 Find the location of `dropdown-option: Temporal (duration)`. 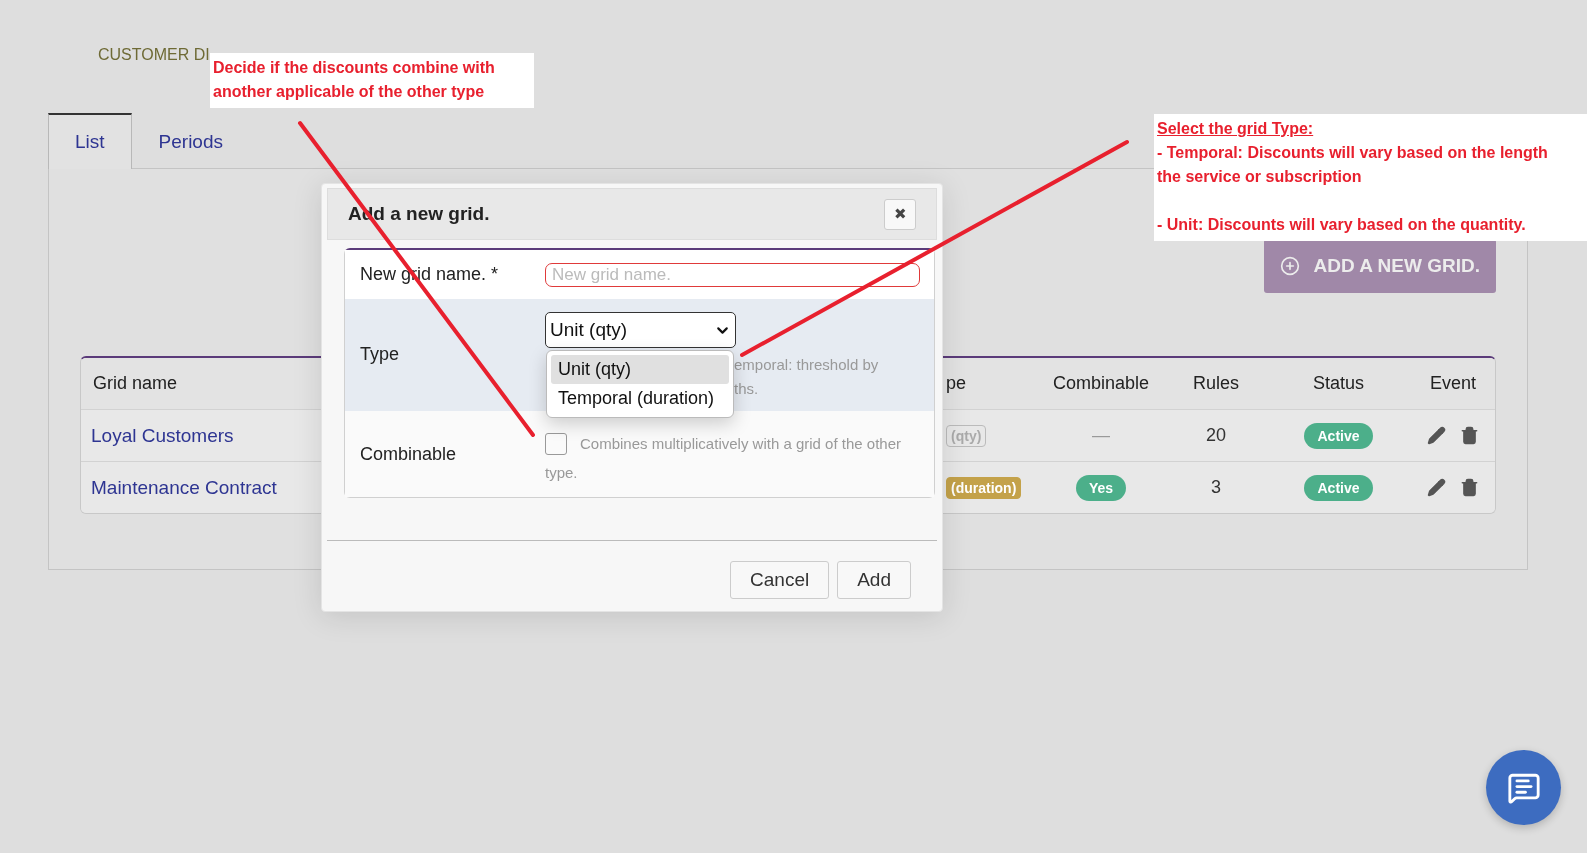

dropdown-option: Temporal (duration) is located at coordinates (640, 398).